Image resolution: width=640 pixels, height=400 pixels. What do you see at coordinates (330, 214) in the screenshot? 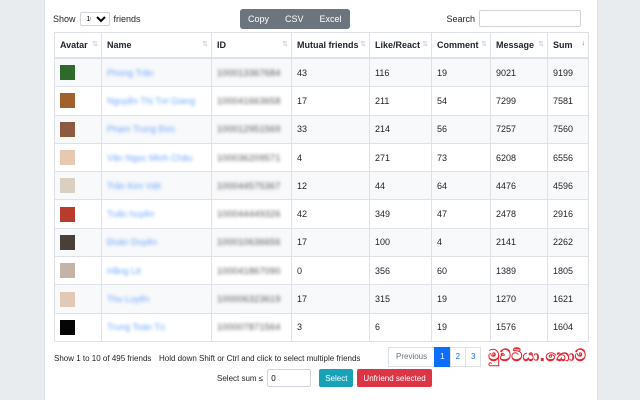
I see `mutual-friends-cell: 42` at bounding box center [330, 214].